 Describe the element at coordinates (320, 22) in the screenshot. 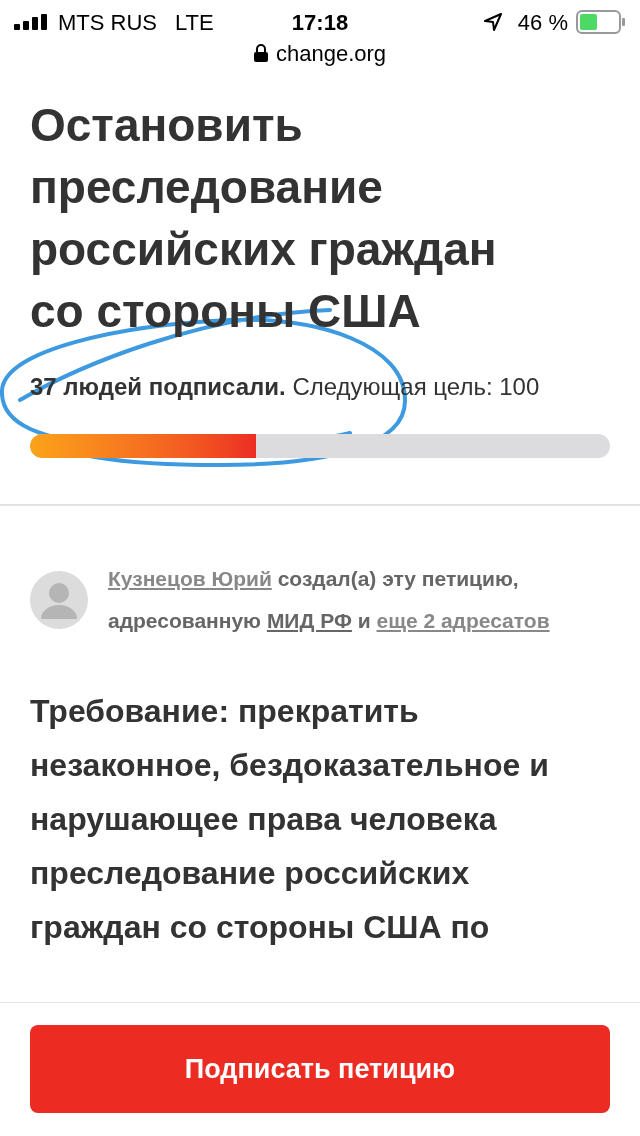

I see `clock: 17:18` at that location.